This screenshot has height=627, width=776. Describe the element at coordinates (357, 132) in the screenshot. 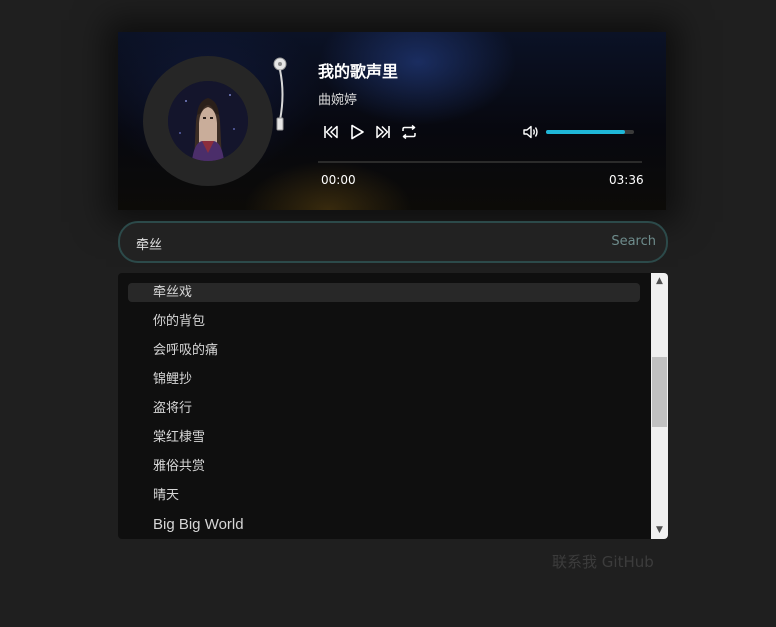

I see `play-icon` at that location.